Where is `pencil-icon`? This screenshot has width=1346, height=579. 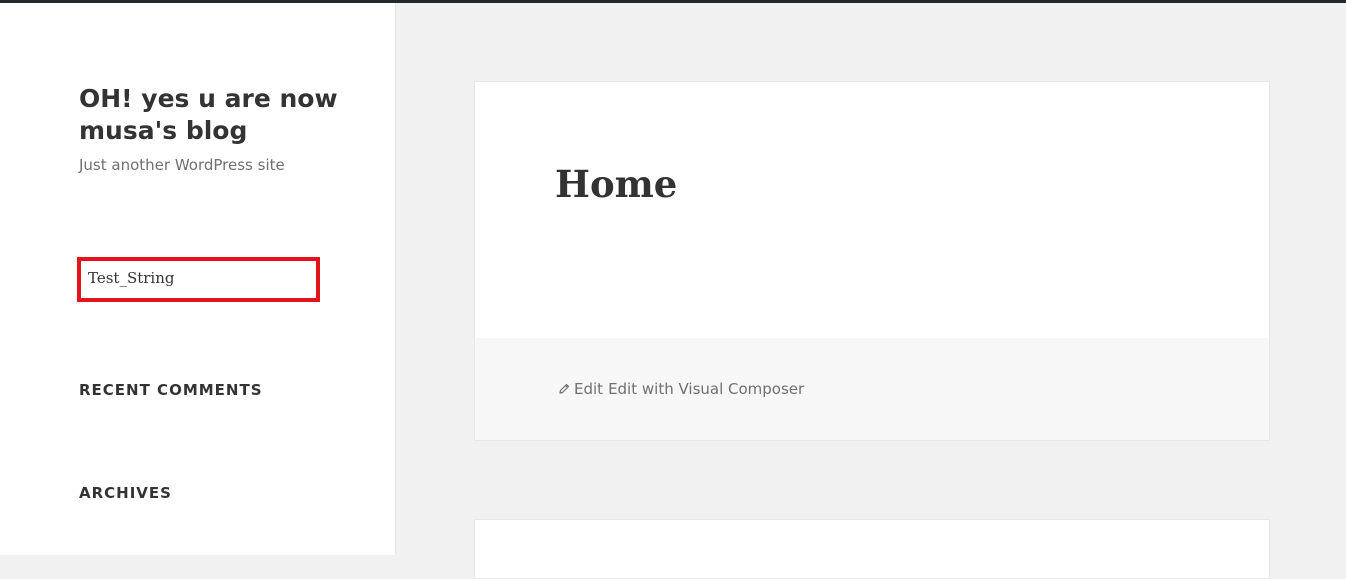
pencil-icon is located at coordinates (564, 389).